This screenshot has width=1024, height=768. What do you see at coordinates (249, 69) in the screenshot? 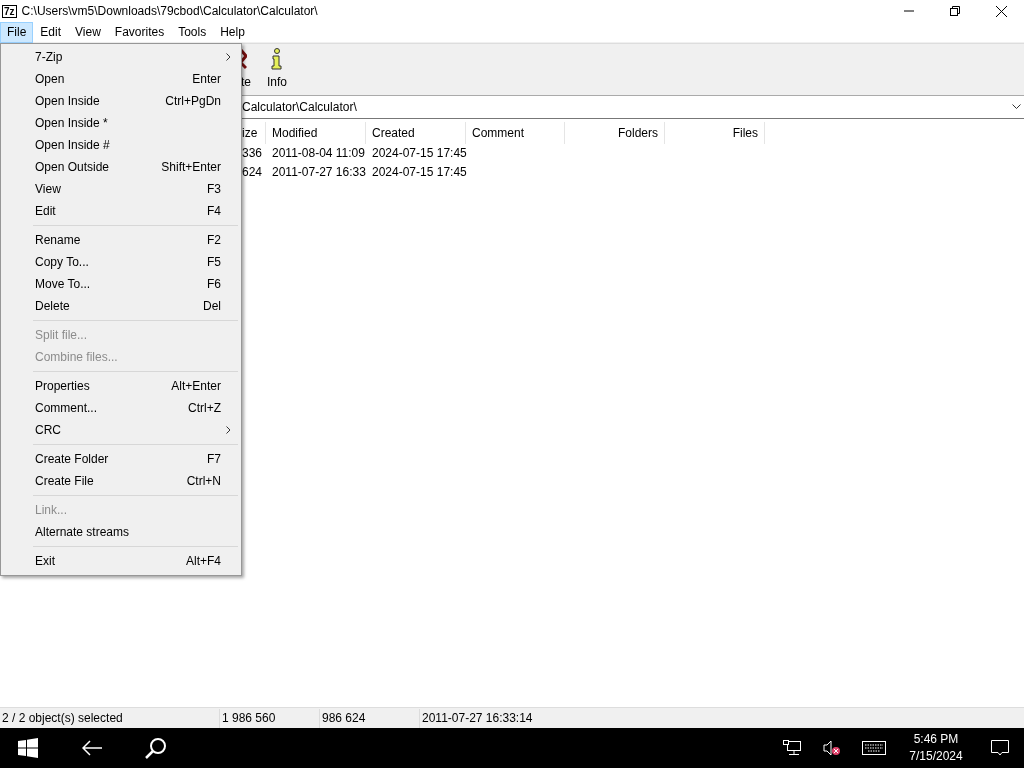
I see `toolbar-button: te` at bounding box center [249, 69].